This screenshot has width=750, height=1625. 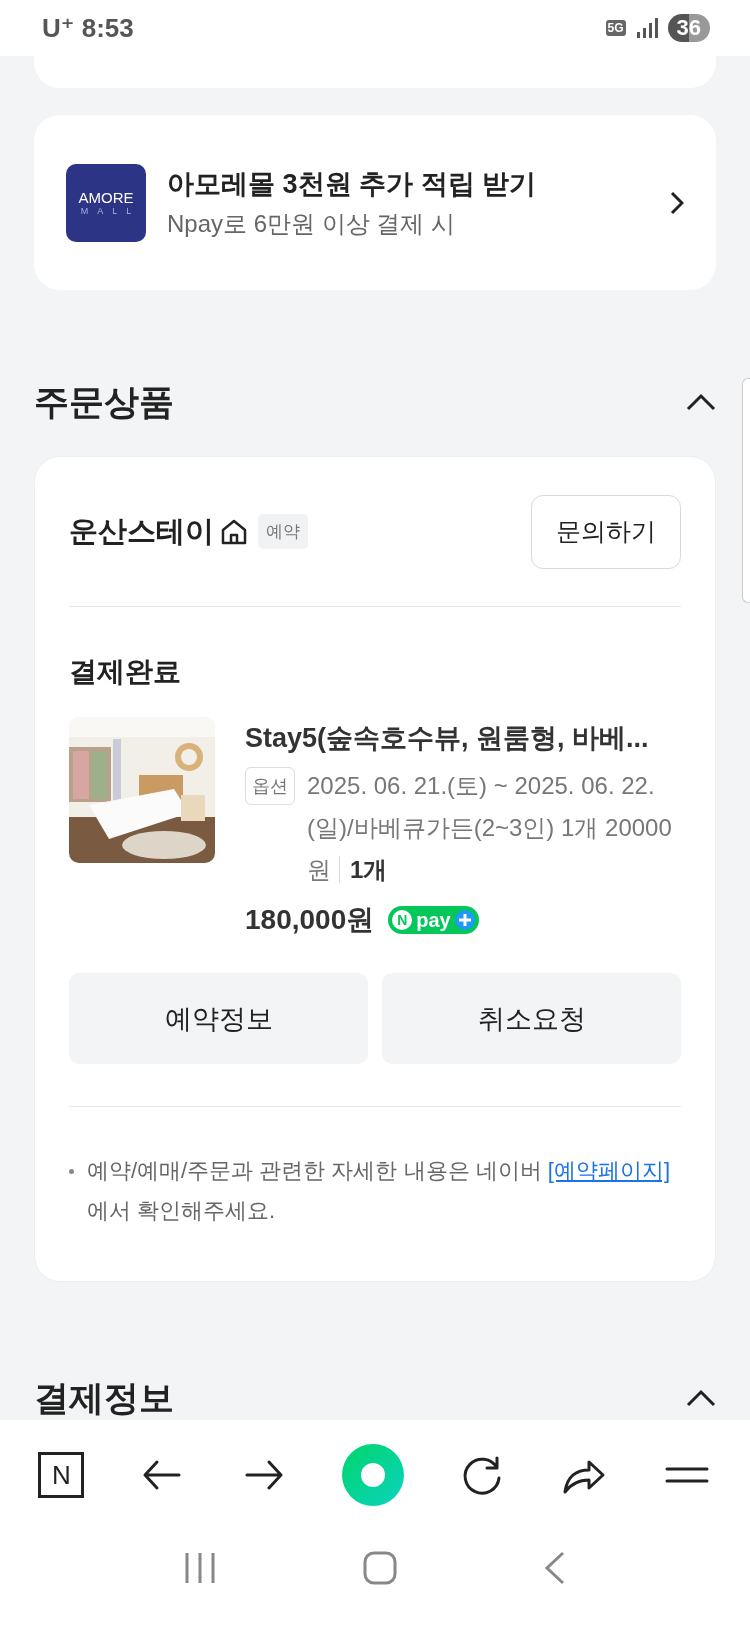 What do you see at coordinates (677, 202) in the screenshot?
I see `chevron-right-icon` at bounding box center [677, 202].